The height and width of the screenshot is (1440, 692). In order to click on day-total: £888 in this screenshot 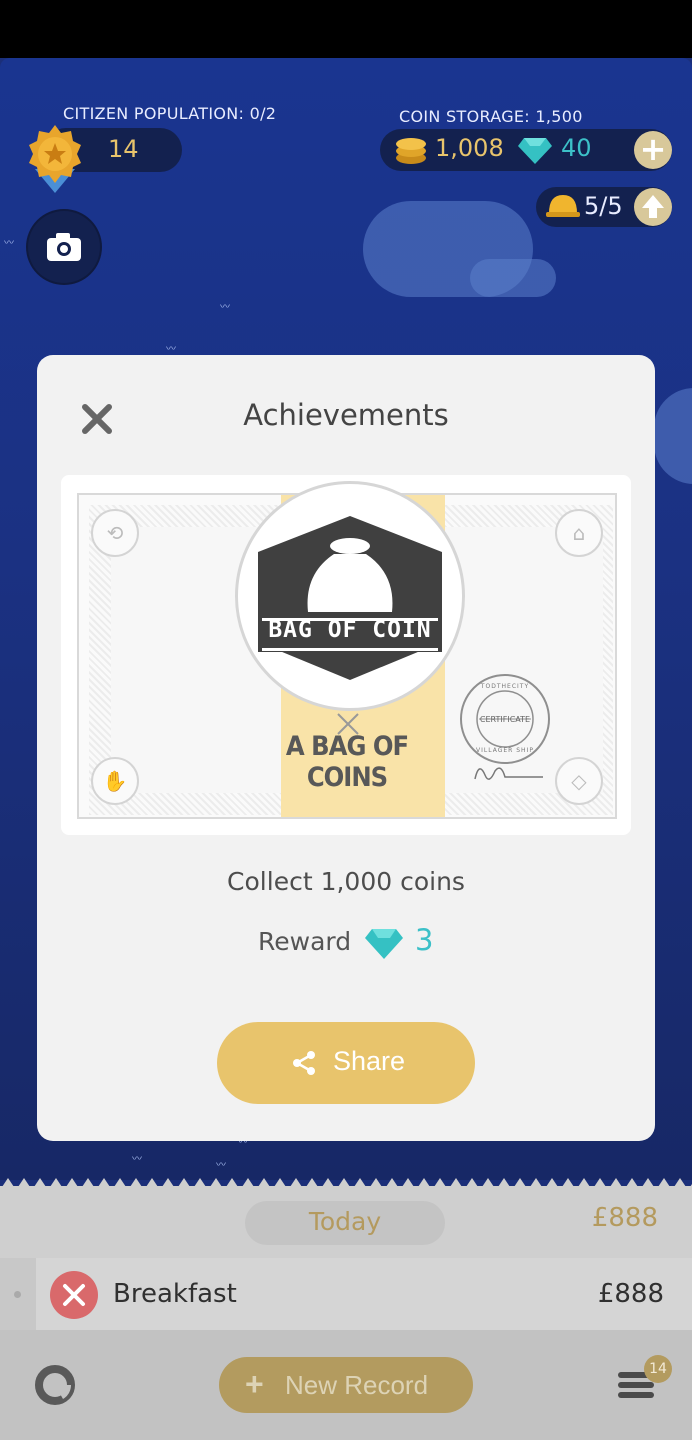, I will do `click(624, 1218)`.